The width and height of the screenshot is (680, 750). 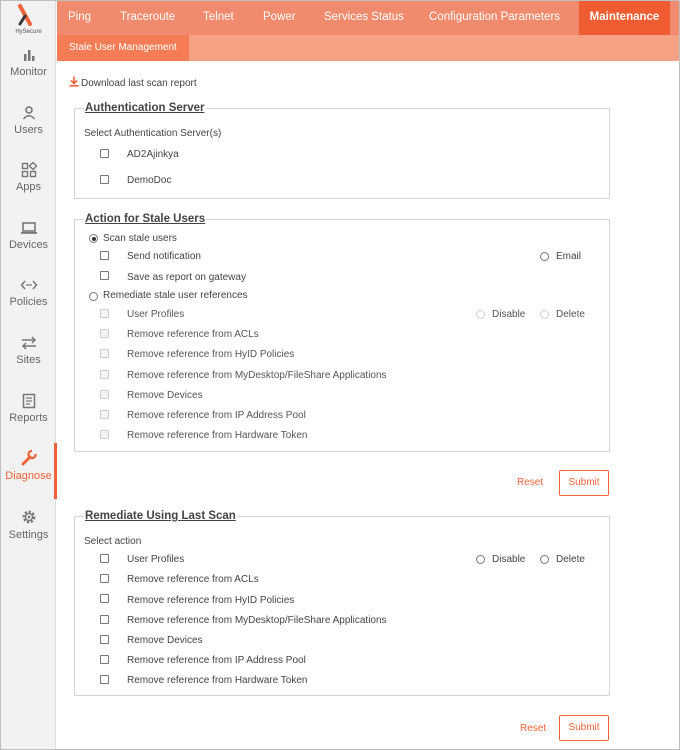 I want to click on remediate-label: Remediate stale user references, so click(x=175, y=295).